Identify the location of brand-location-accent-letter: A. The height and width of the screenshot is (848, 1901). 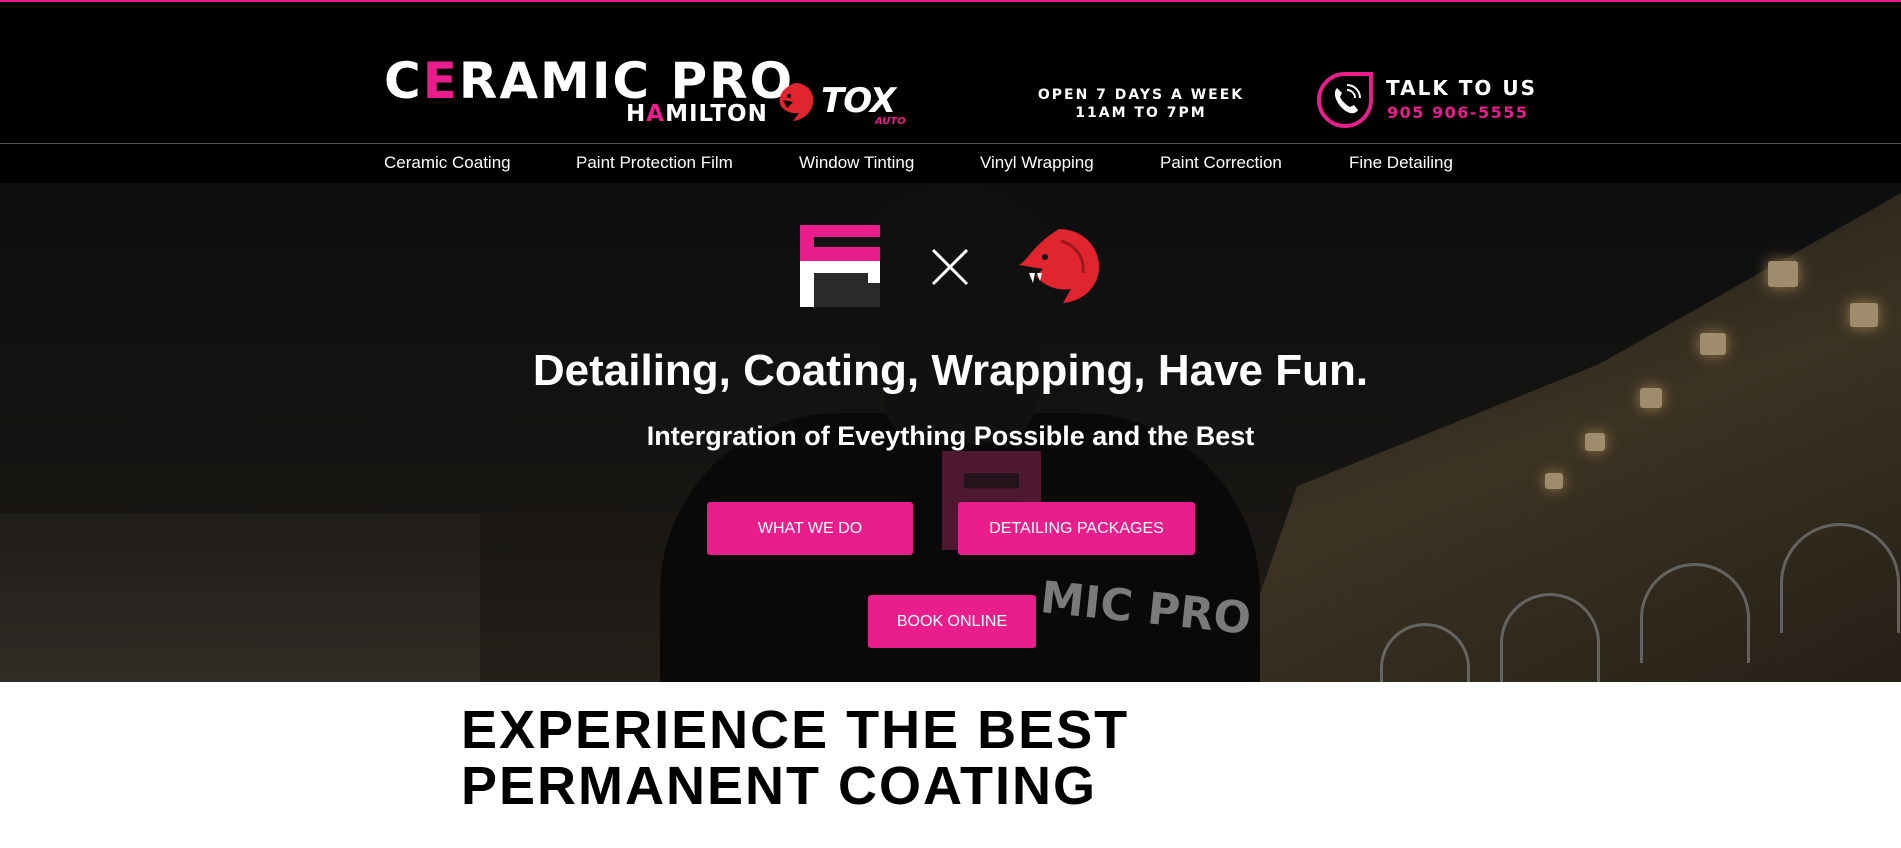
(656, 114).